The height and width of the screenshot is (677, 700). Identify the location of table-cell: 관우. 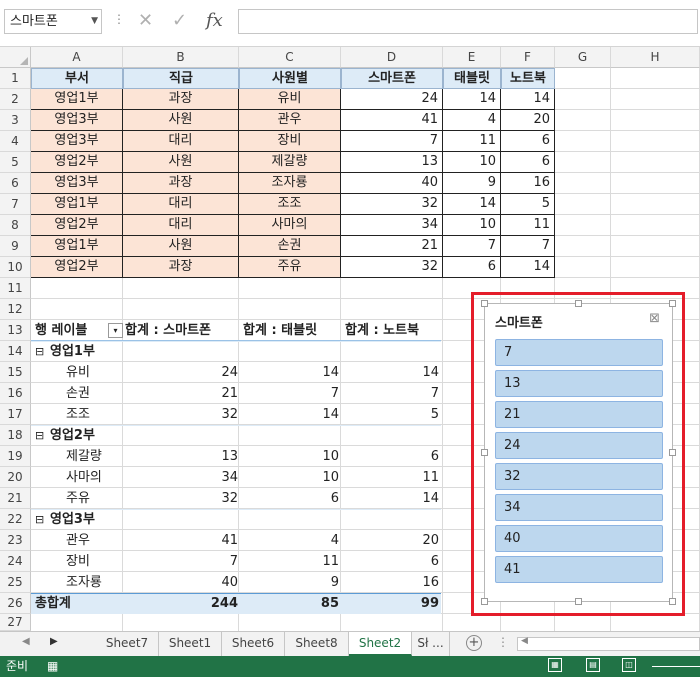
(290, 120).